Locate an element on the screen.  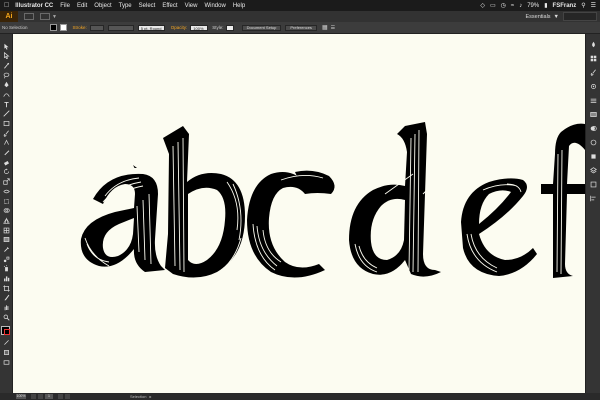
direct-selection-tool-icon is located at coordinates (6, 56).